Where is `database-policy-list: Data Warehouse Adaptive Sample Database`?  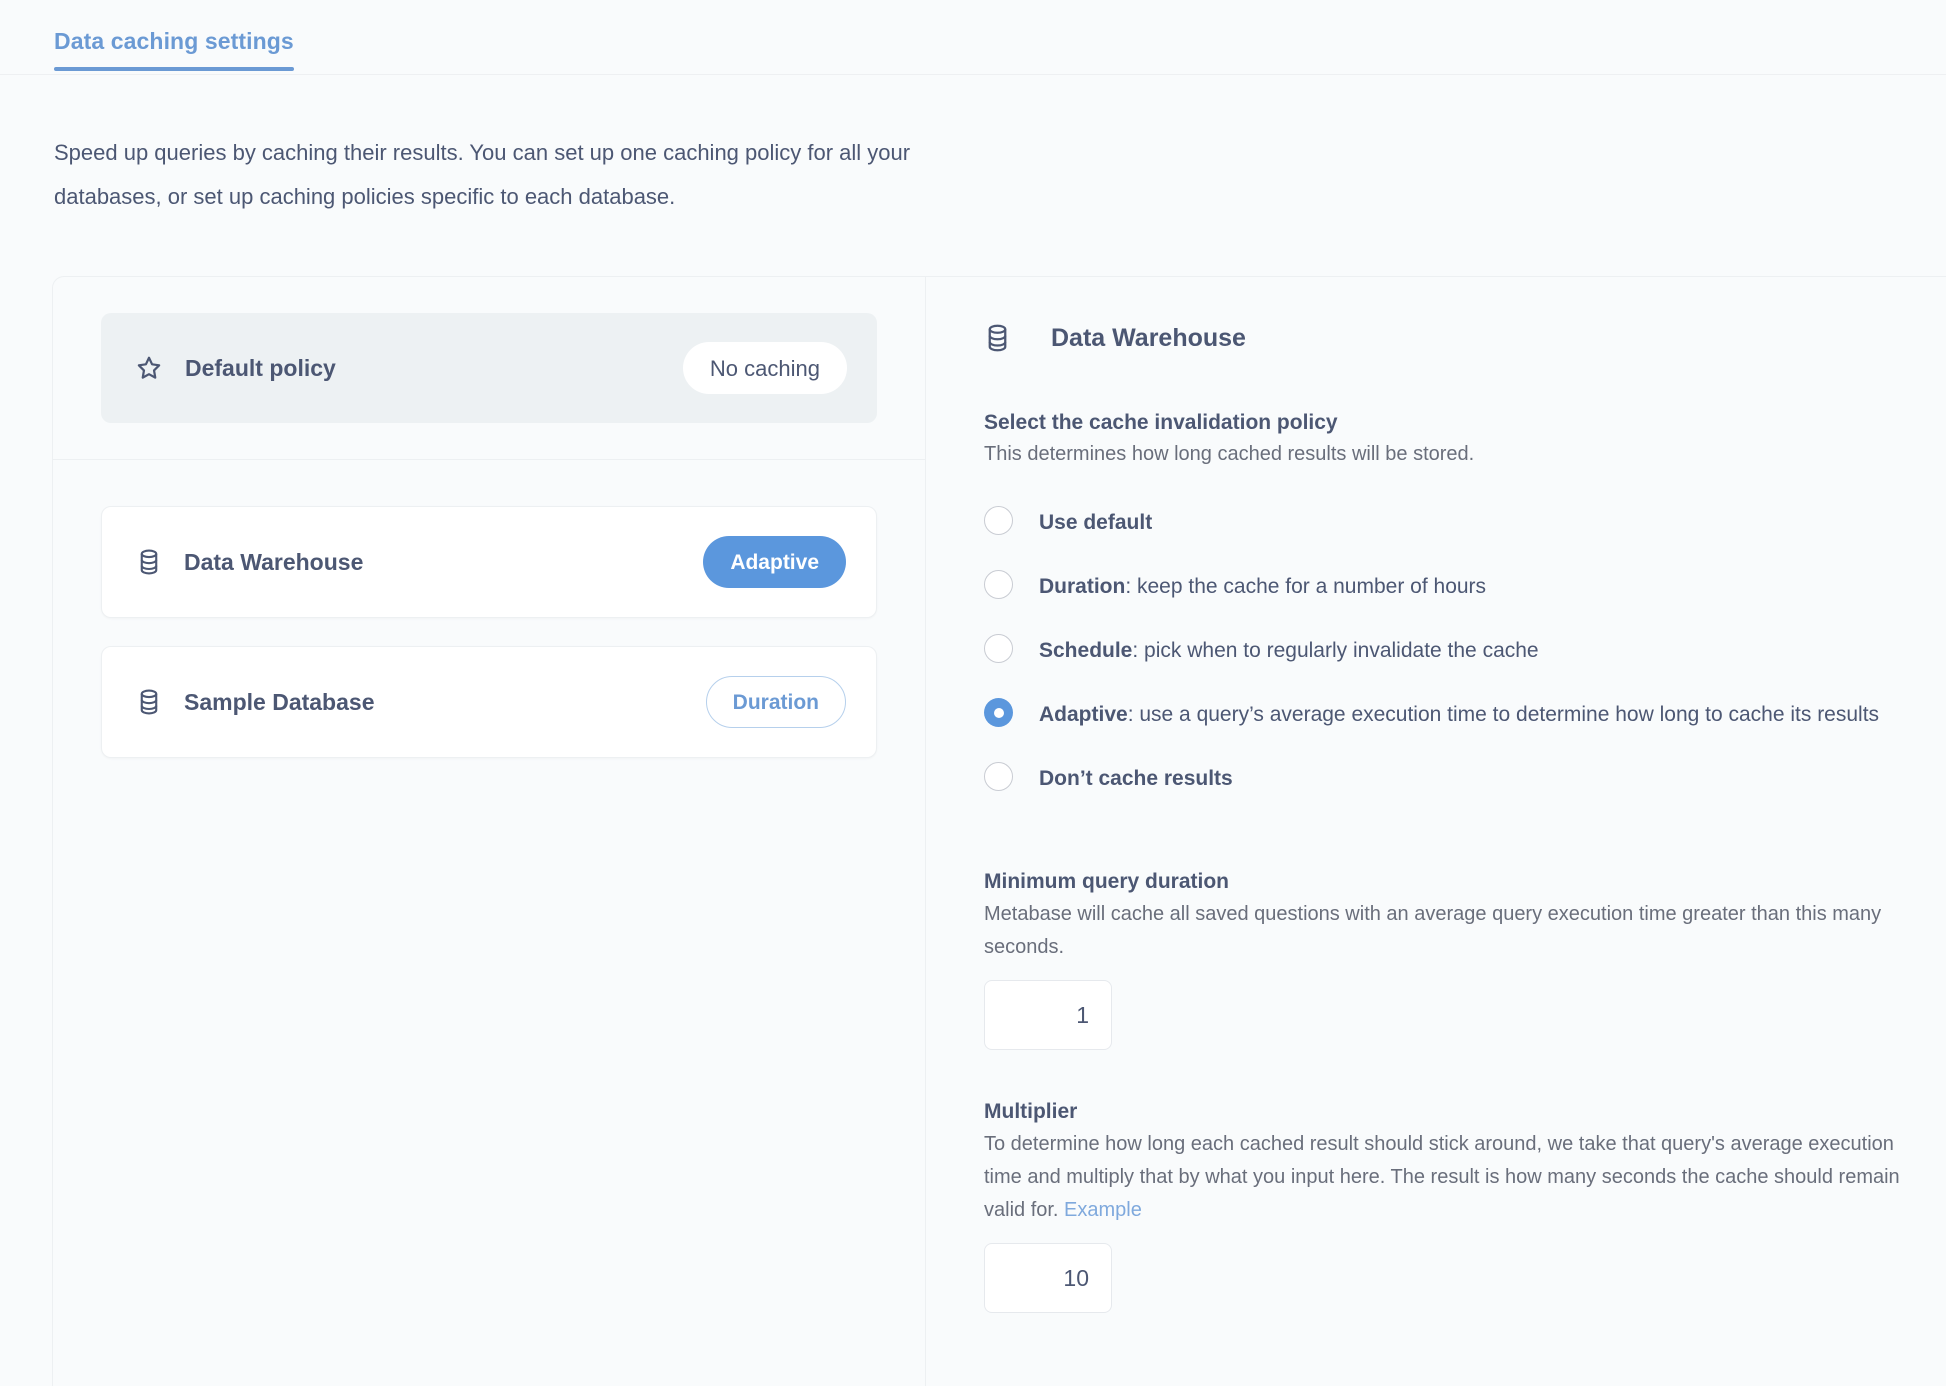
database-policy-list: Data Warehouse Adaptive Sample Database is located at coordinates (489, 609).